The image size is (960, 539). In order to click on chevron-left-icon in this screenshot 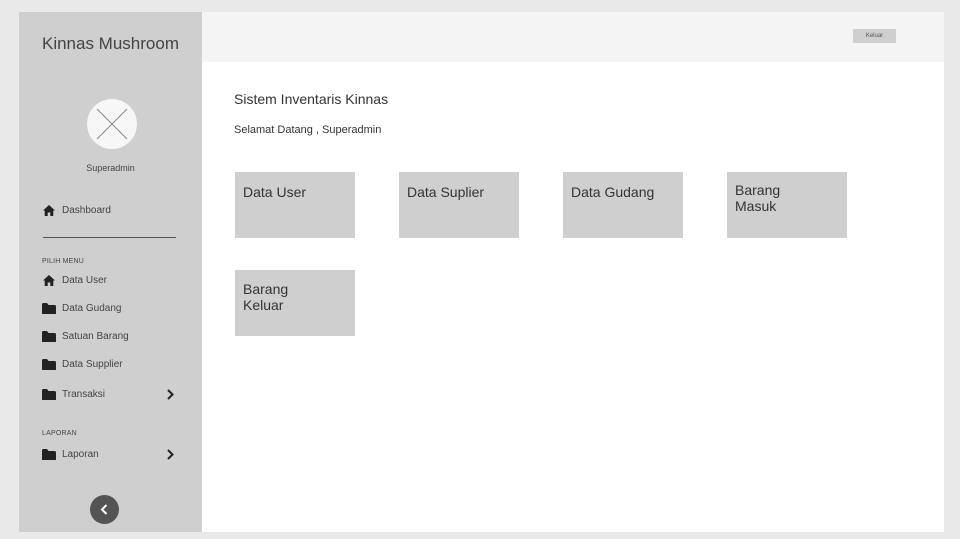, I will do `click(104, 509)`.